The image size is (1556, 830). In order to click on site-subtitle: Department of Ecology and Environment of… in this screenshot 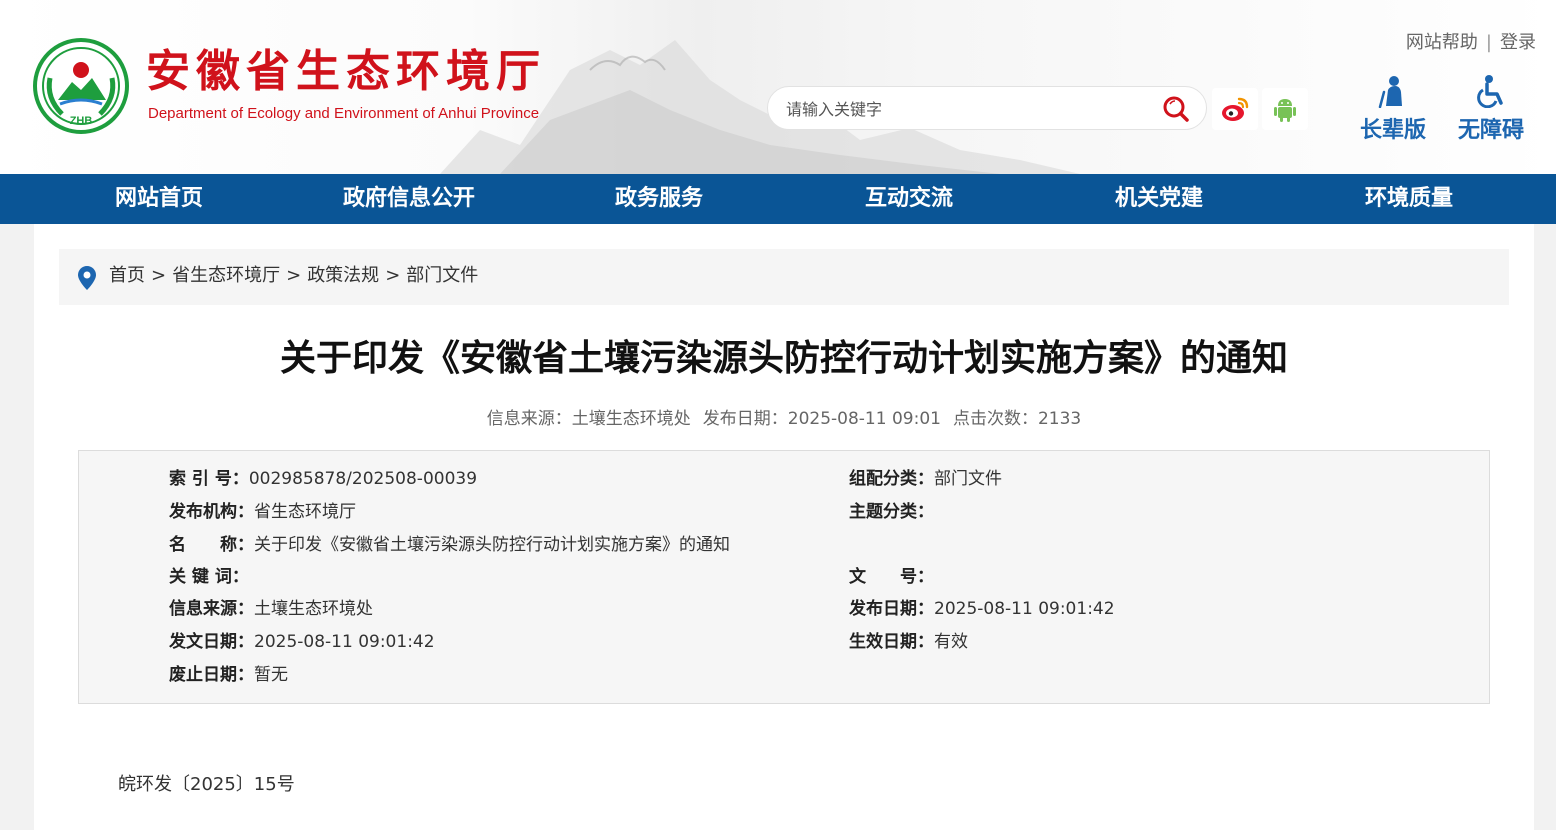, I will do `click(344, 113)`.